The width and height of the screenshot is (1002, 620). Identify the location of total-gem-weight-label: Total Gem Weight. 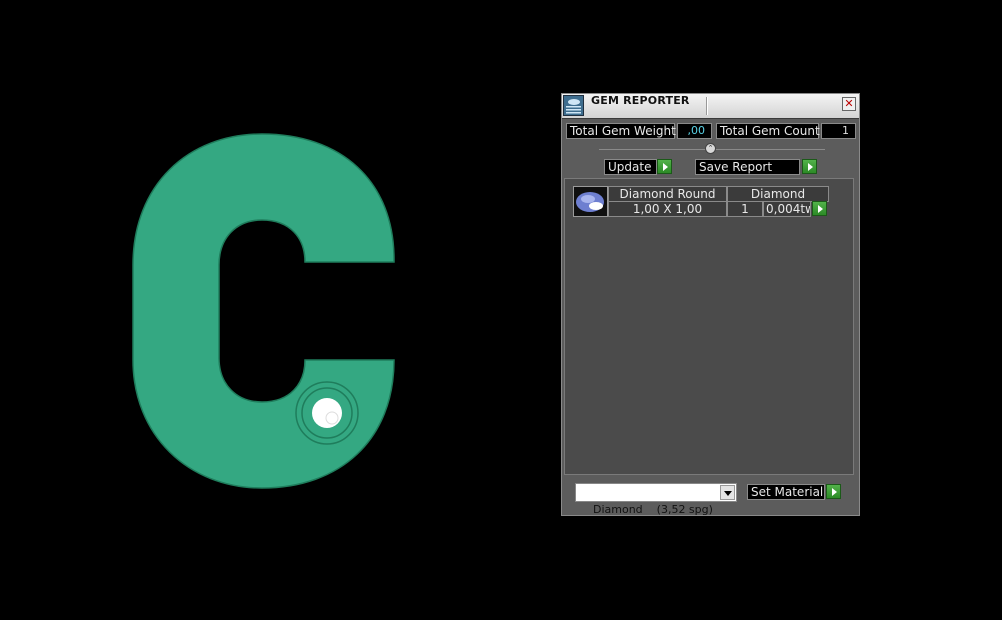
(621, 131).